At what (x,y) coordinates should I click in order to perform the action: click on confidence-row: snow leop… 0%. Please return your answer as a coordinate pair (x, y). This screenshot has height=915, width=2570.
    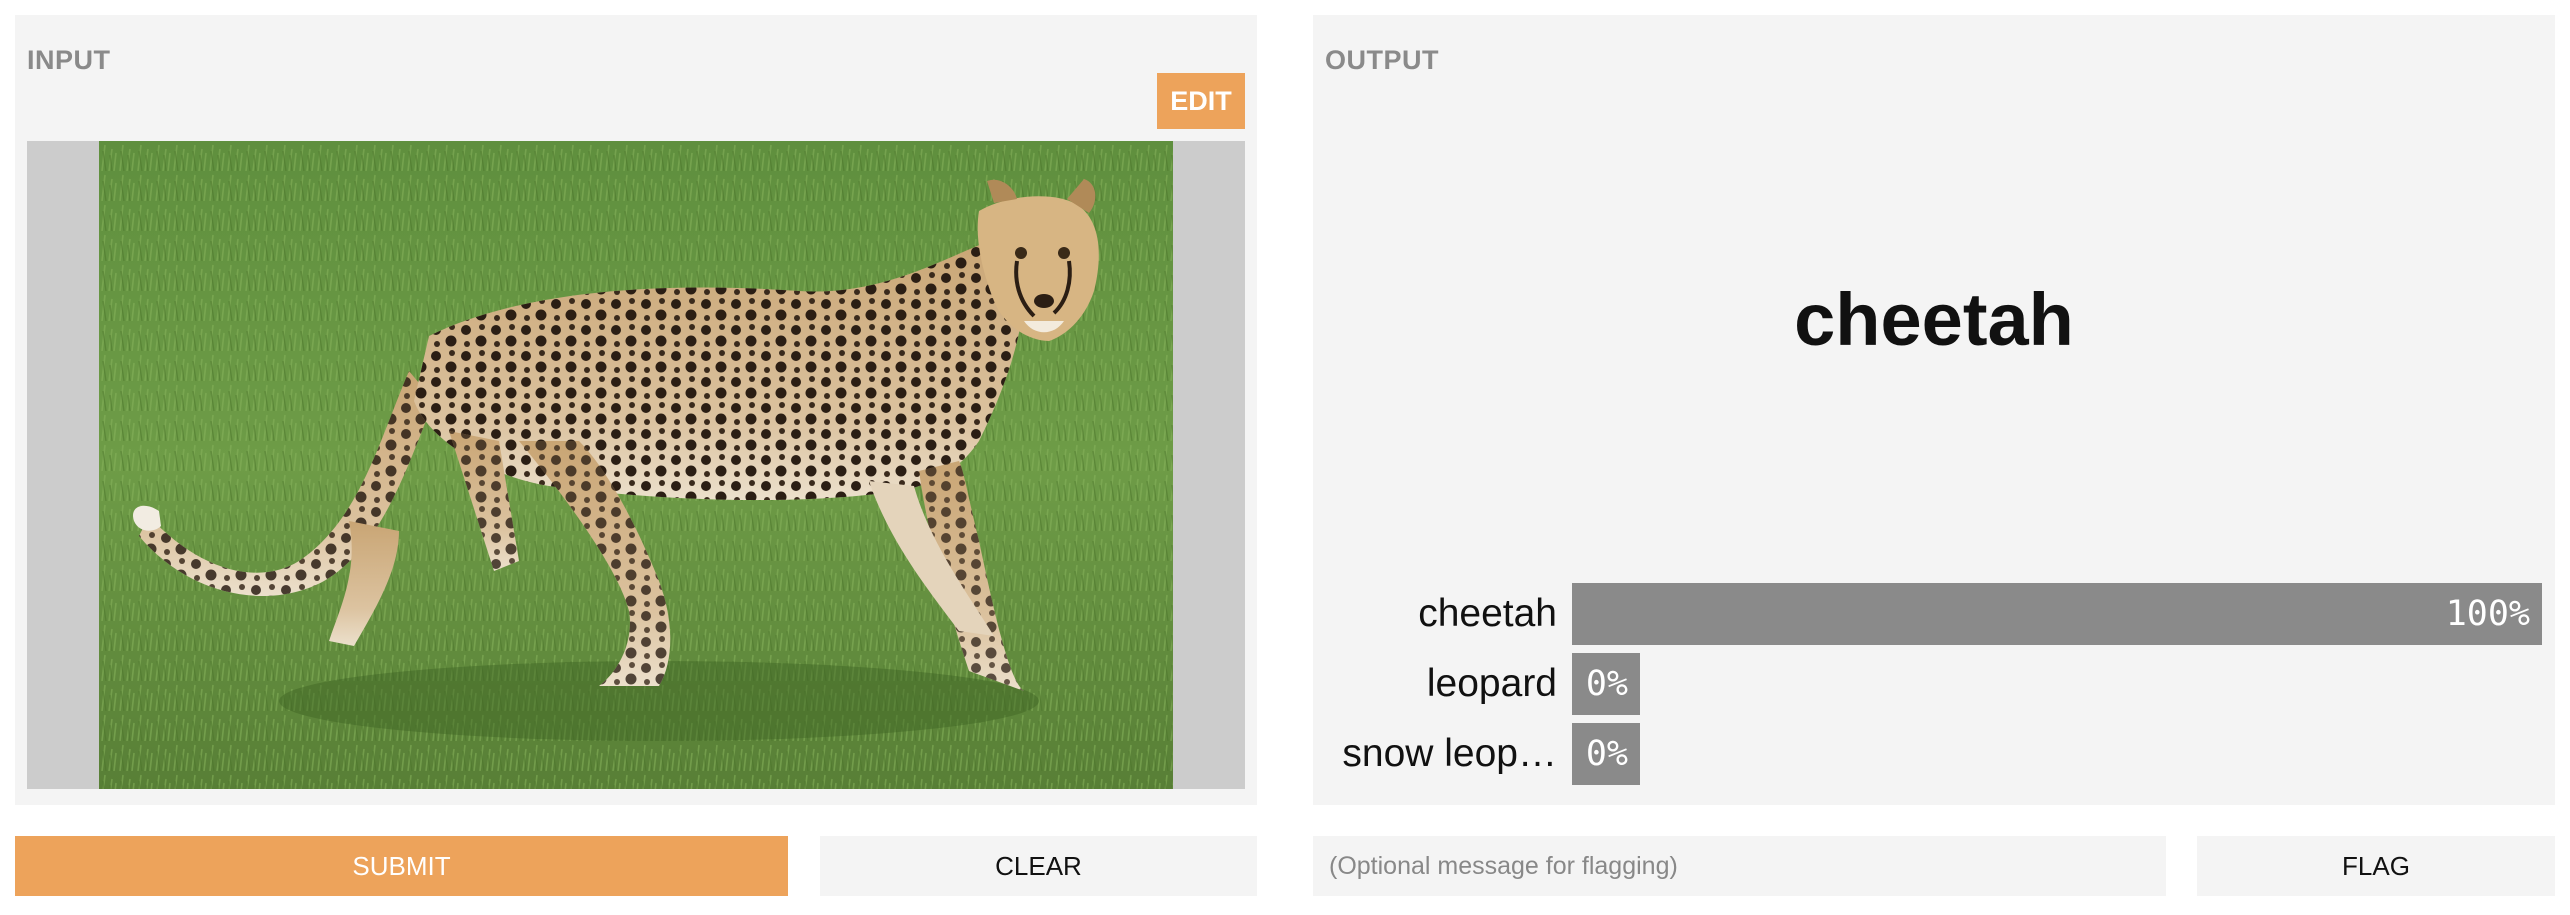
    Looking at the image, I should click on (1934, 754).